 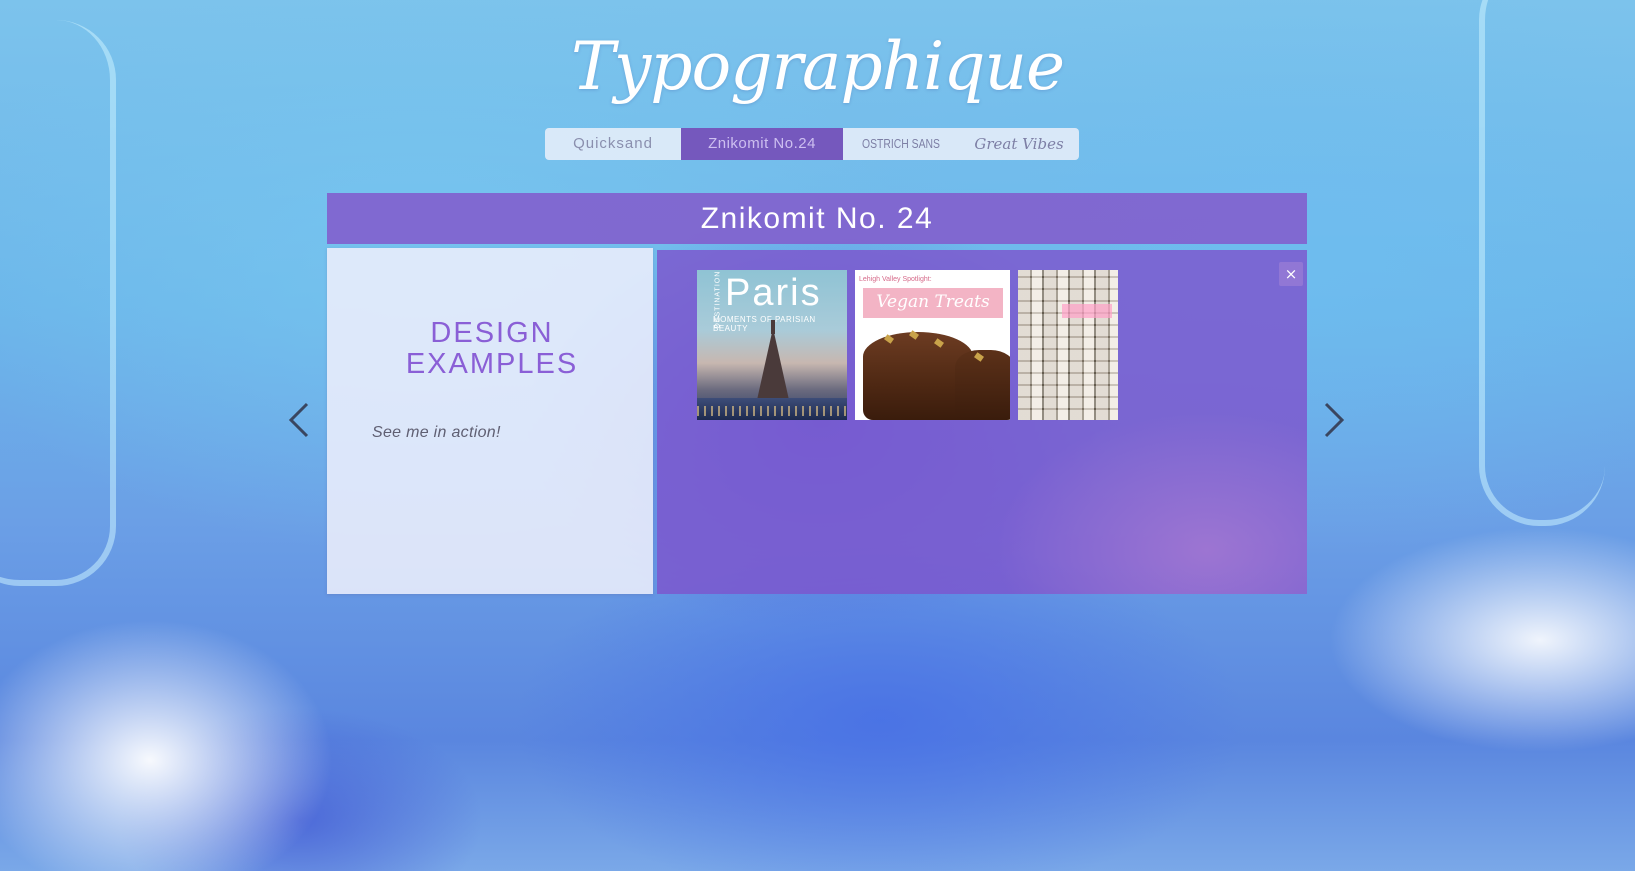 What do you see at coordinates (933, 302) in the screenshot?
I see `vegan-title: Vegan Treats` at bounding box center [933, 302].